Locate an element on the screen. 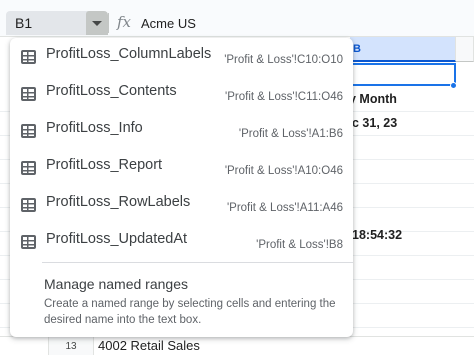  column-header-selected: B is located at coordinates (403, 49).